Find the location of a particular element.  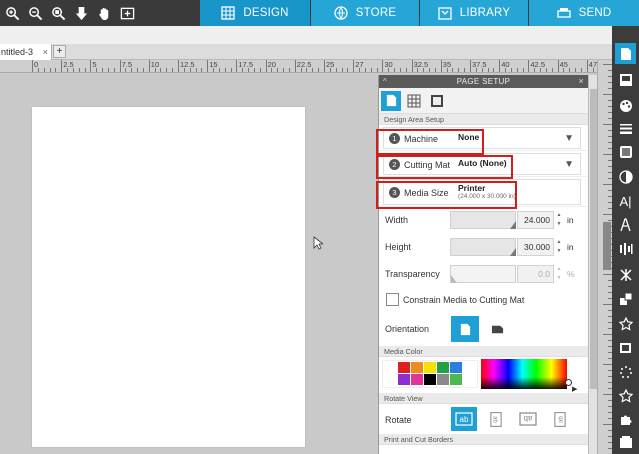

offset-tool is located at coordinates (625, 347).